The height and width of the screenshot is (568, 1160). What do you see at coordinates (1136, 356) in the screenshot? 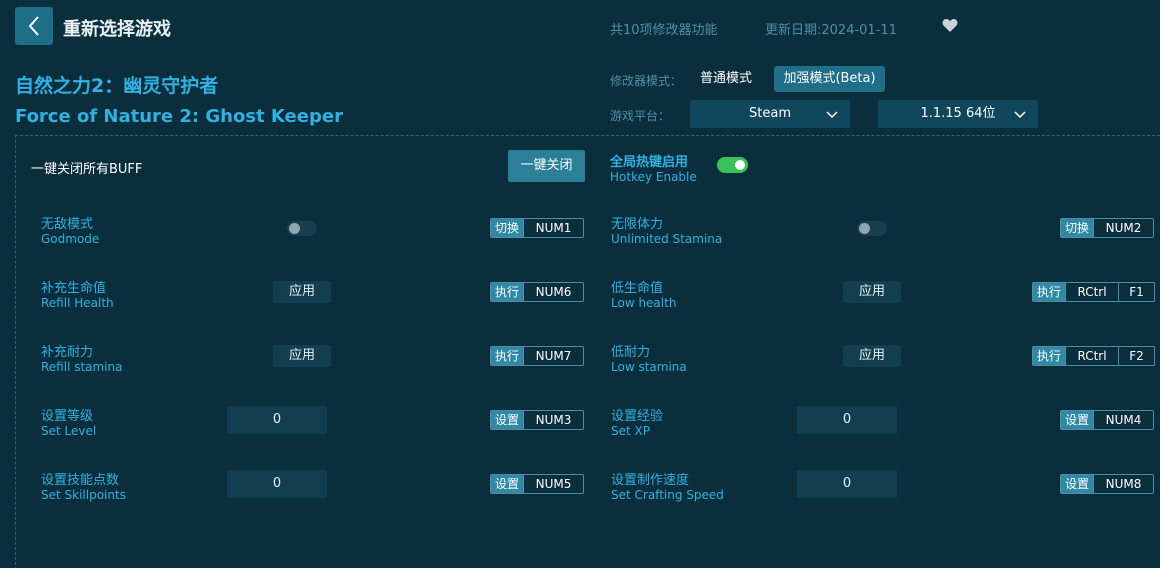
I see `hotkey-key: F2` at bounding box center [1136, 356].